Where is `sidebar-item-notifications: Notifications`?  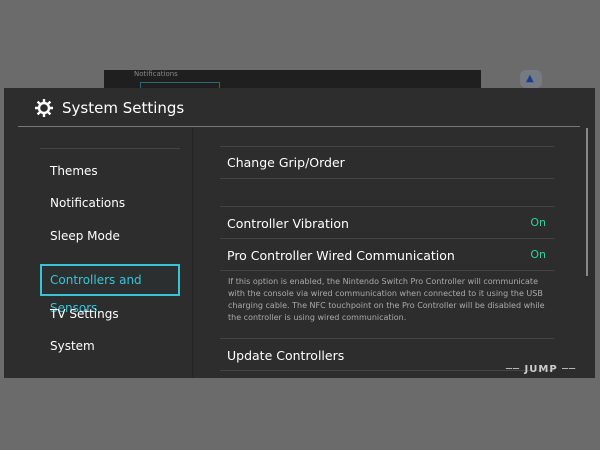
sidebar-item-notifications: Notifications is located at coordinates (87, 203).